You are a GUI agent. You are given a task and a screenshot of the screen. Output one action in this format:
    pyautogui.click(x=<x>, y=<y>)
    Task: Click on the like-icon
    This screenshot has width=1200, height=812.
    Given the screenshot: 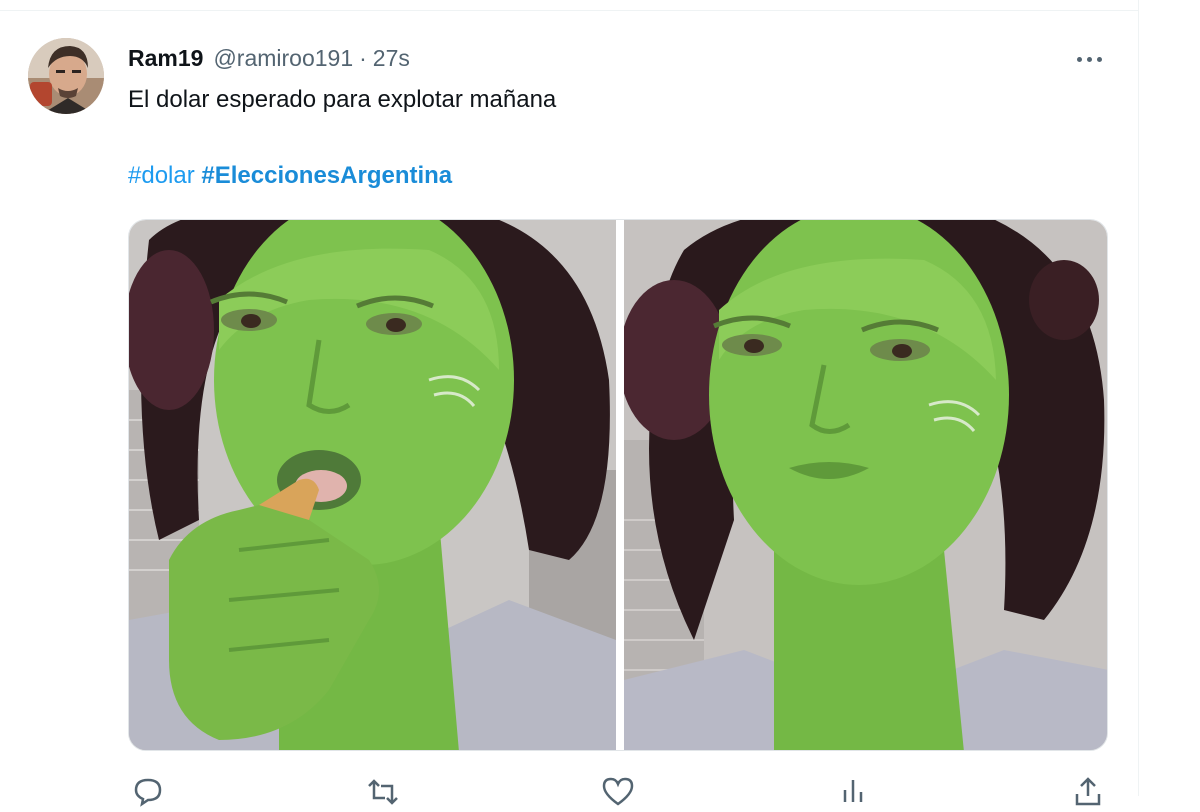 What is the action you would take?
    pyautogui.click(x=618, y=791)
    